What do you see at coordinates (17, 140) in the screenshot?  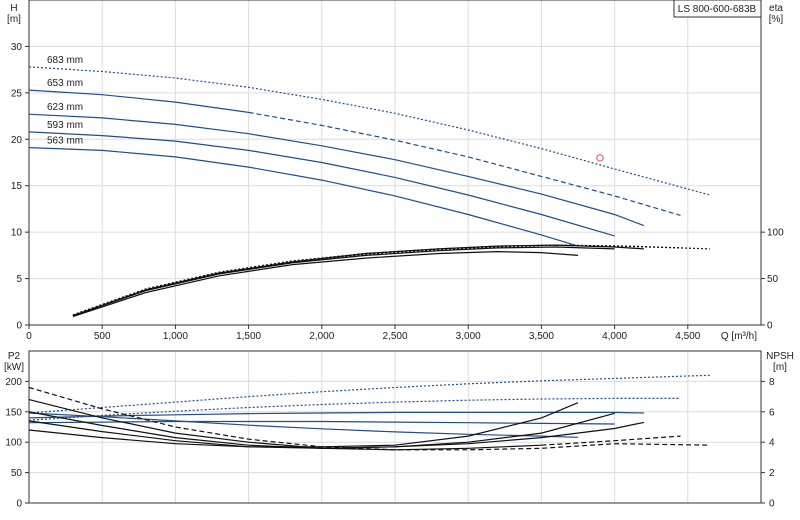 I see `y-tick-label: 20` at bounding box center [17, 140].